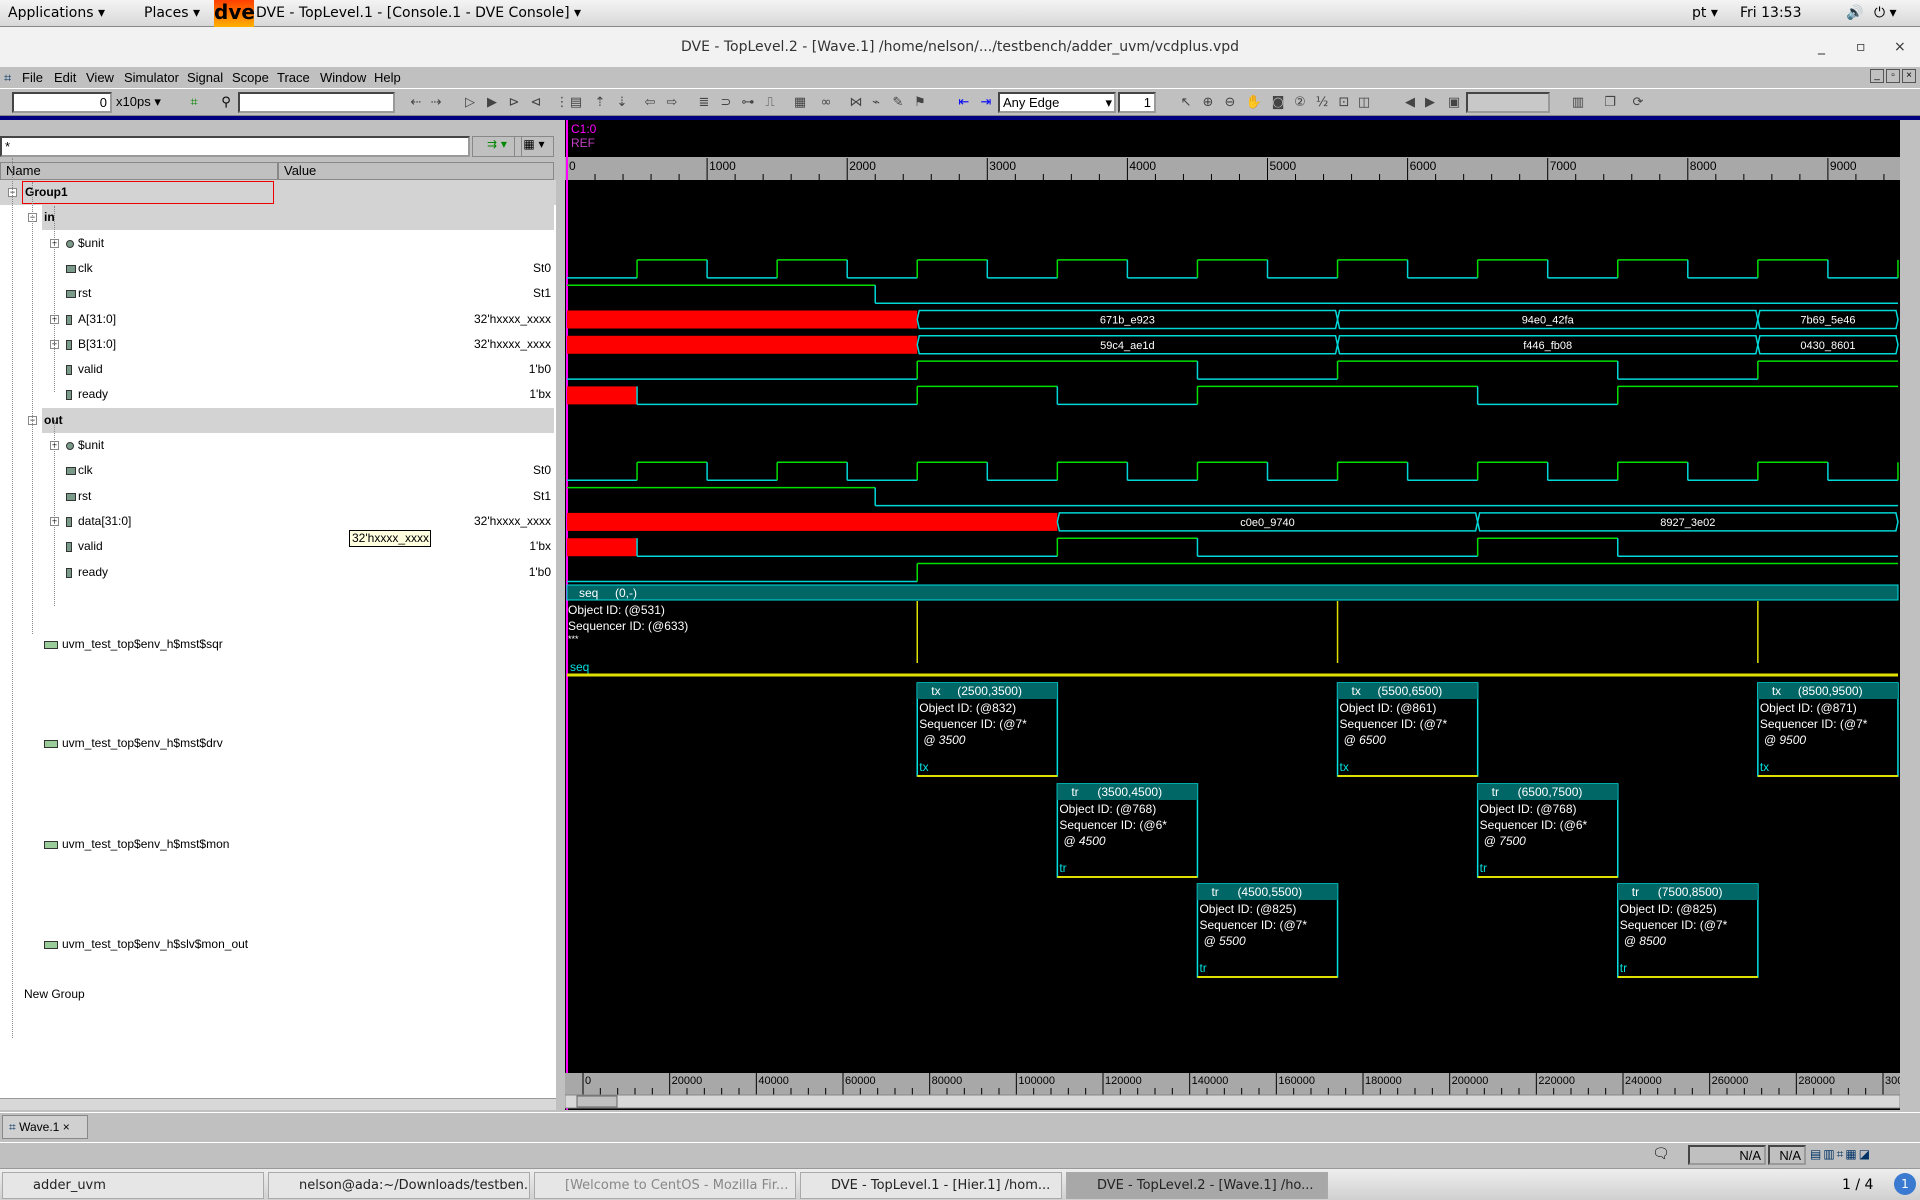 The height and width of the screenshot is (1200, 1920). I want to click on edge-count-input: 1, so click(1137, 102).